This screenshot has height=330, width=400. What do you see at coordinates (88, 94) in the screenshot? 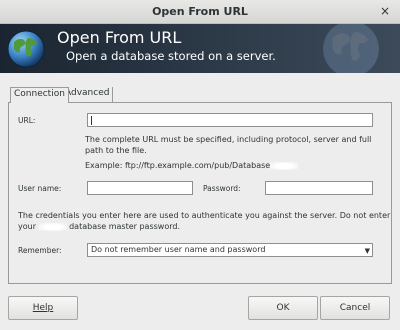
I see `tab-advanced: Advanced` at bounding box center [88, 94].